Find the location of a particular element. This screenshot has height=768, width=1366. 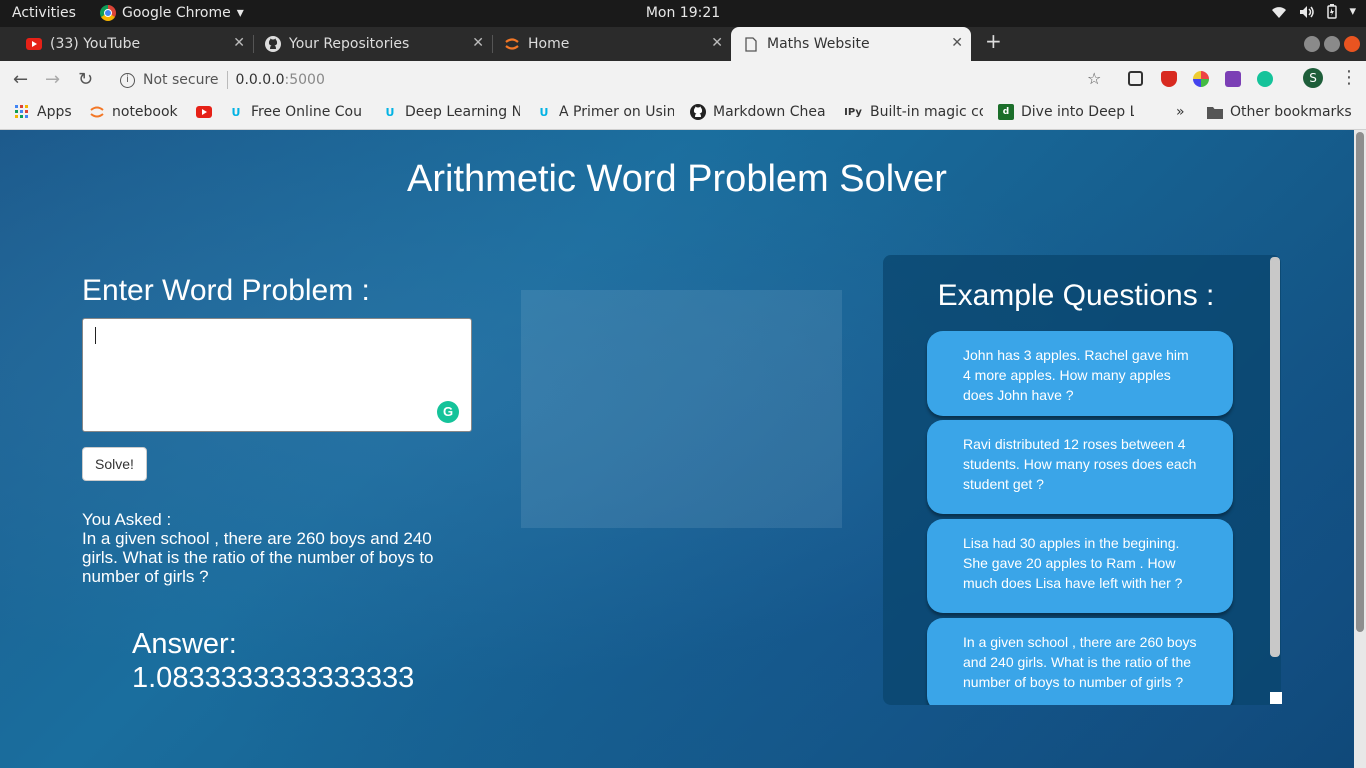

examples-scrollbar is located at coordinates (1275, 457).